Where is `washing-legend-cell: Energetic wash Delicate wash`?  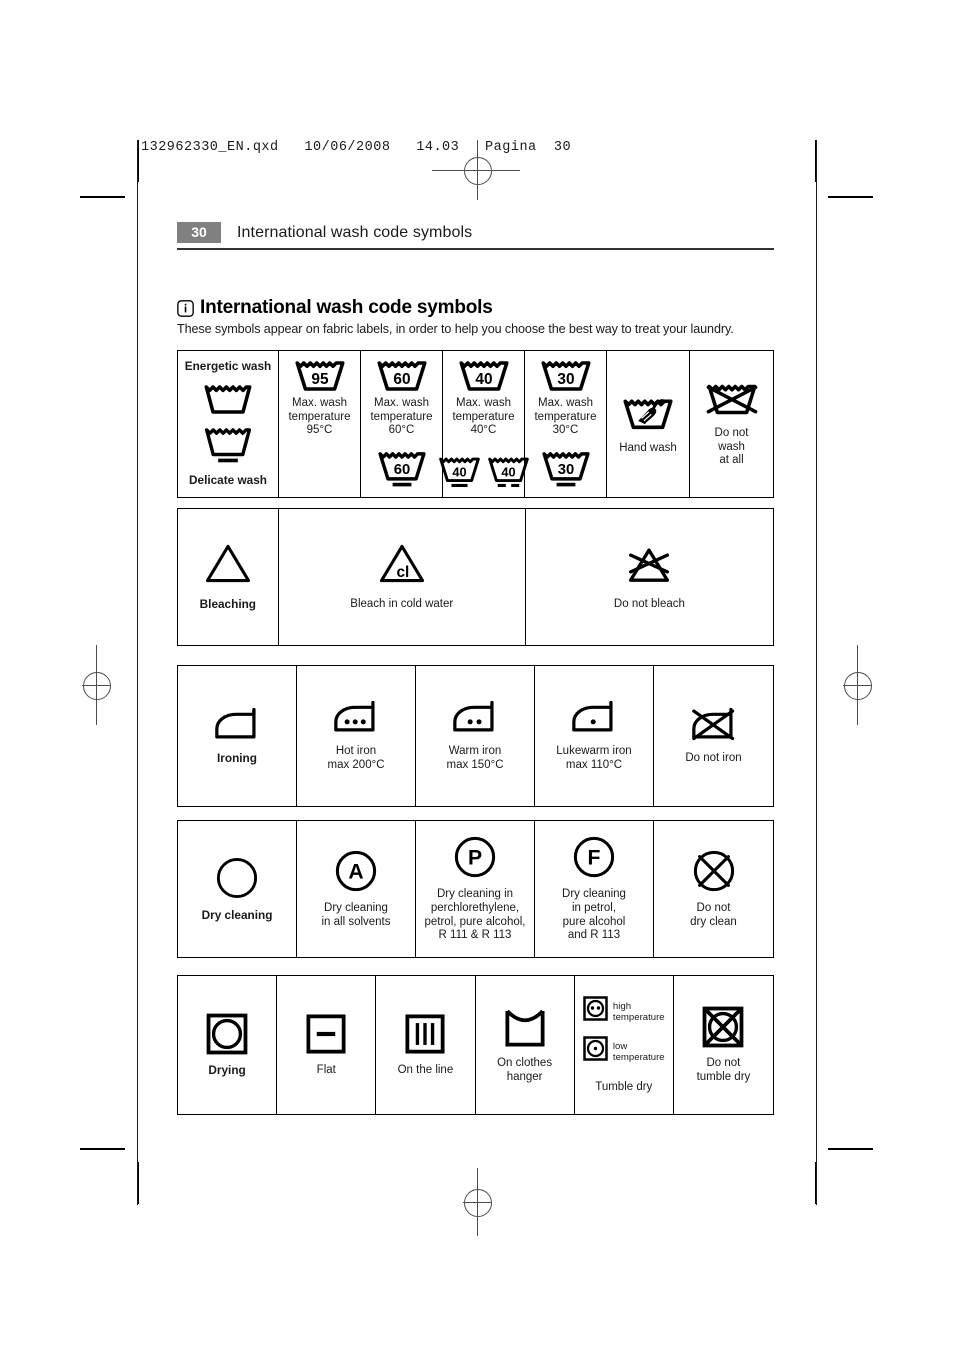
washing-legend-cell: Energetic wash Delicate wash is located at coordinates (228, 424).